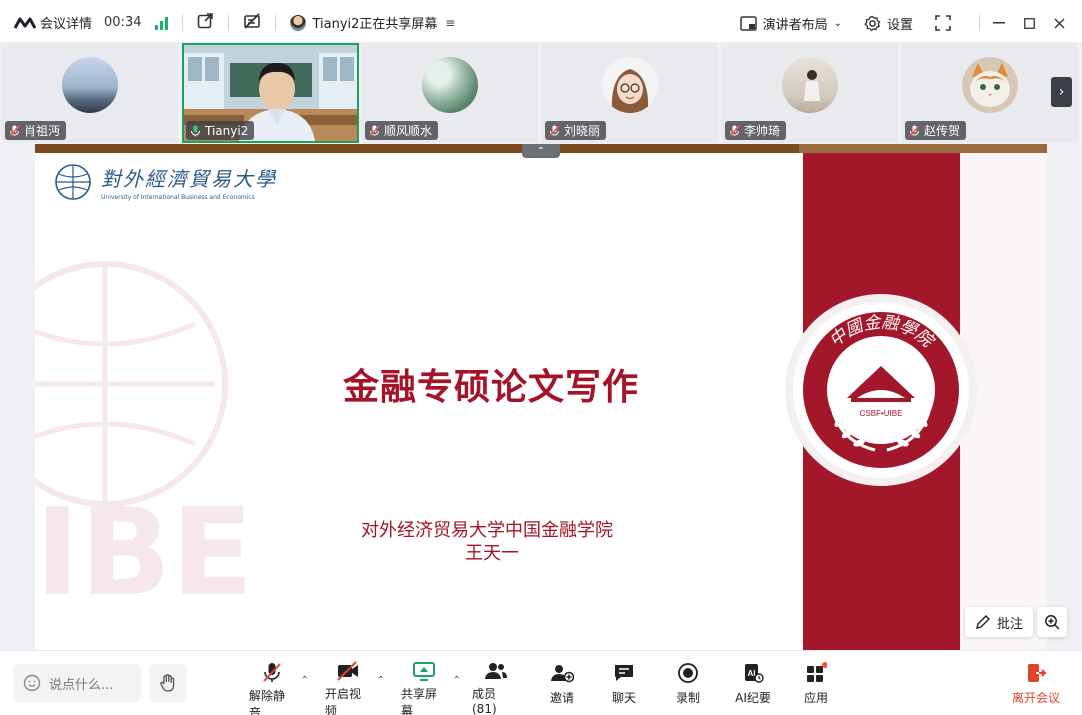  What do you see at coordinates (375, 24) in the screenshot?
I see `sharing-status-label: Tianyi2正在共享屏幕` at bounding box center [375, 24].